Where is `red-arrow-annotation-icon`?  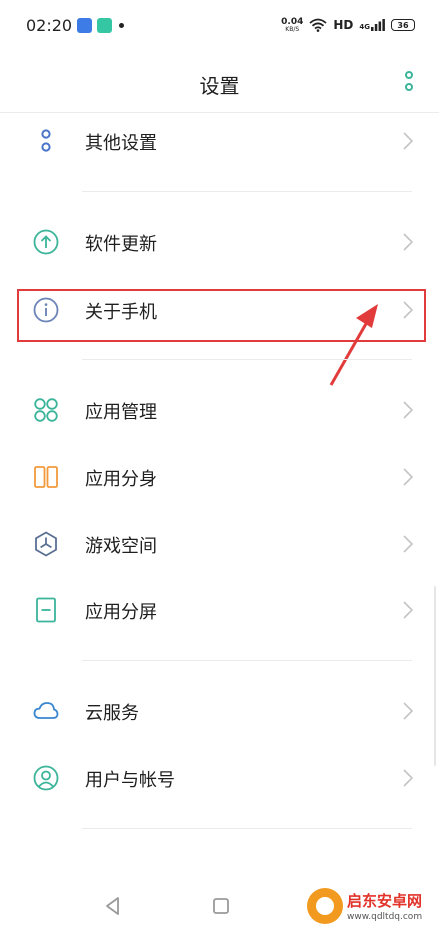
red-arrow-annotation-icon is located at coordinates (353, 345).